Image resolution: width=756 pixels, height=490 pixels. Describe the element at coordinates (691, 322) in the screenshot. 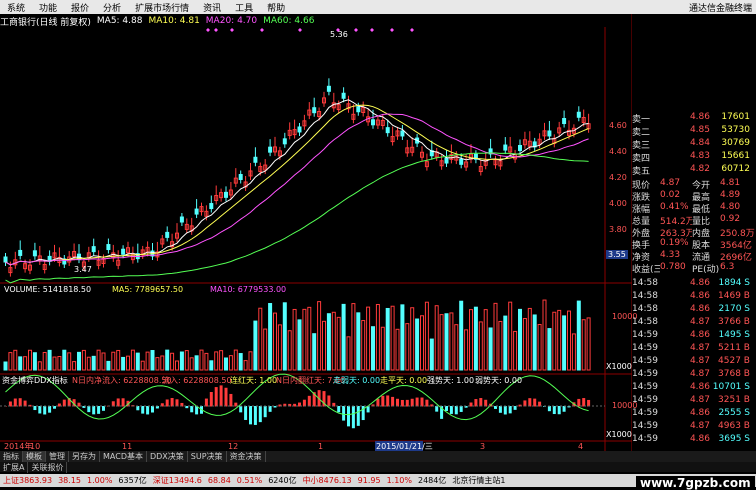

I see `tick-row: 14:58 4.87 3766 B` at that location.